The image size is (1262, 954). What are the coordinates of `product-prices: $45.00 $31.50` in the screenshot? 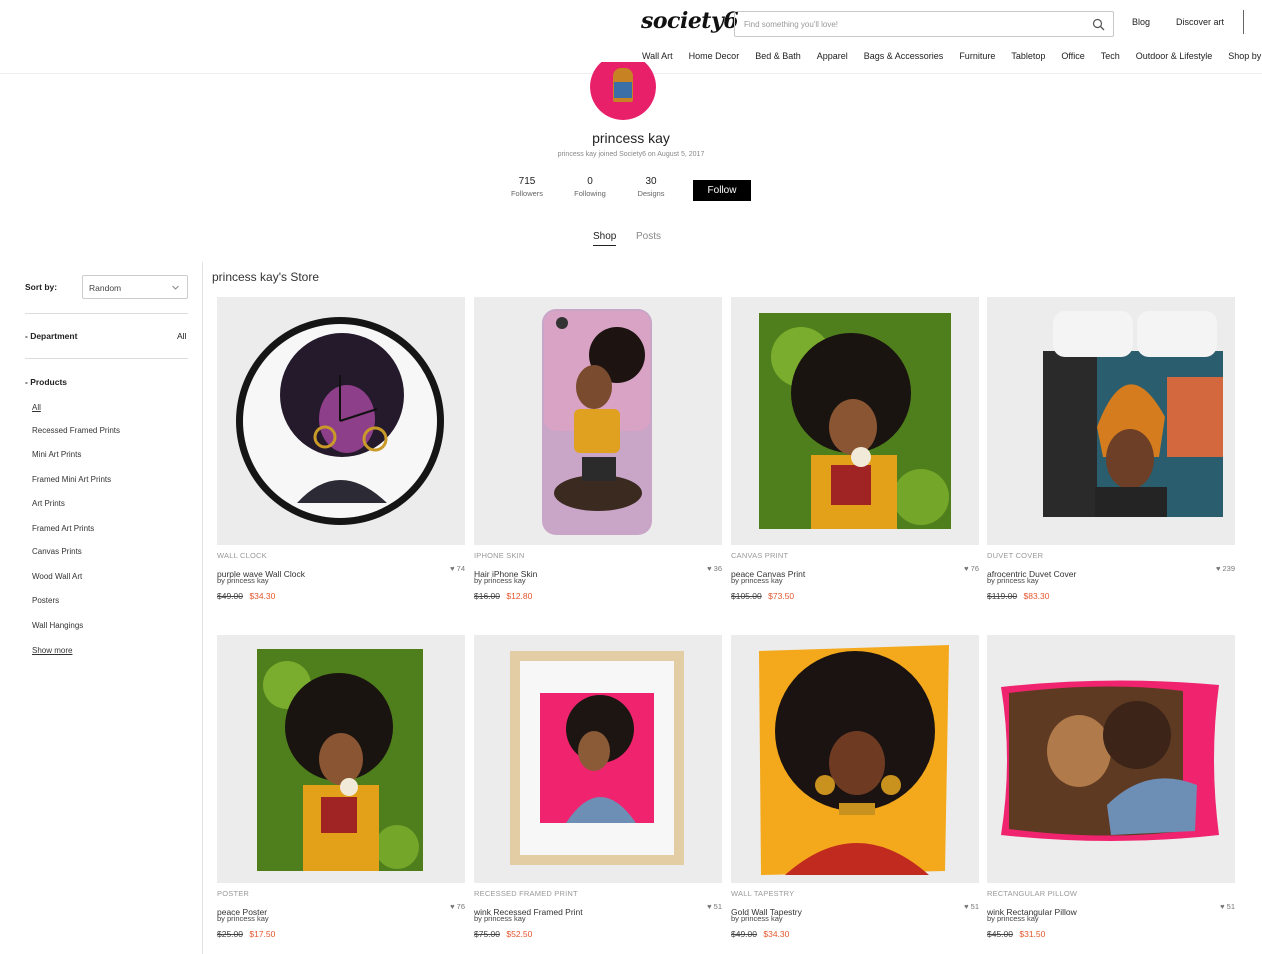 It's located at (1111, 934).